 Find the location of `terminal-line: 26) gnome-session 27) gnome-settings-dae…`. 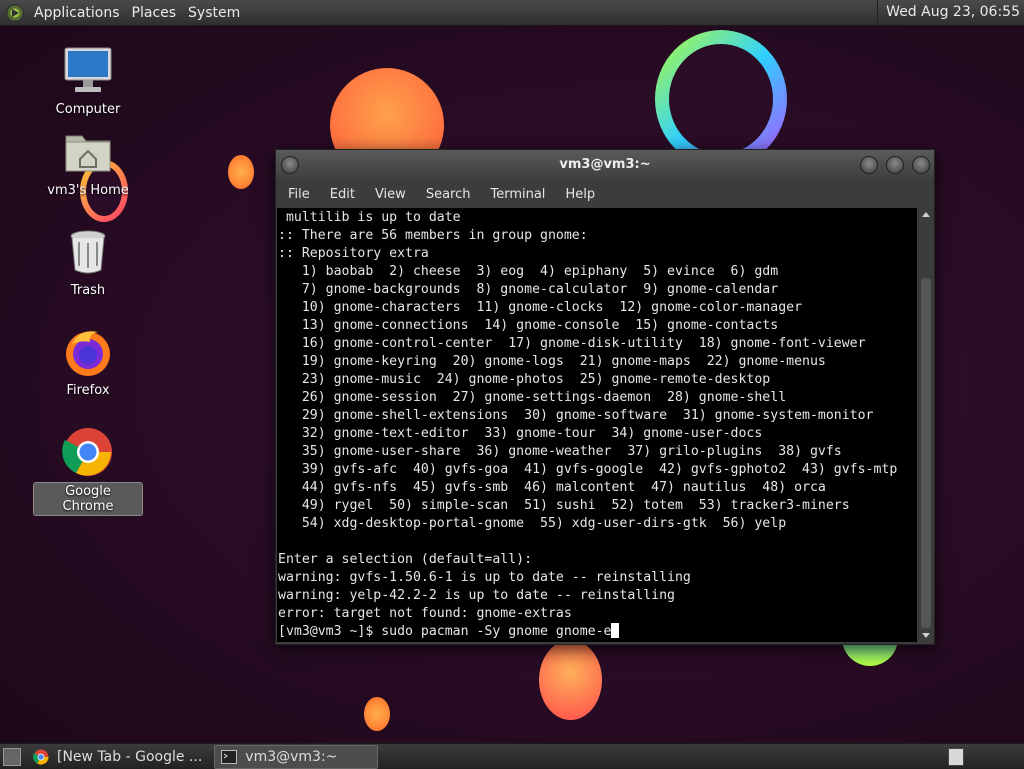

terminal-line: 26) gnome-session 27) gnome-settings-dae… is located at coordinates (532, 397).